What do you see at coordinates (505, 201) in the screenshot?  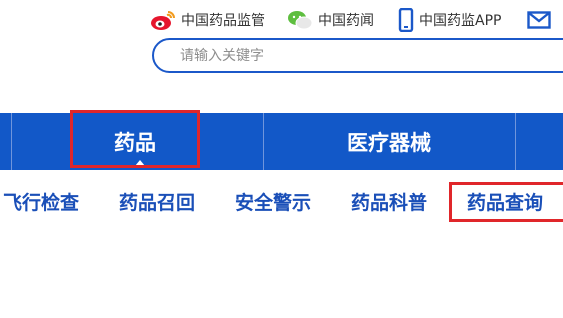 I see `sub-nav-item-drug-query: 药品查询` at bounding box center [505, 201].